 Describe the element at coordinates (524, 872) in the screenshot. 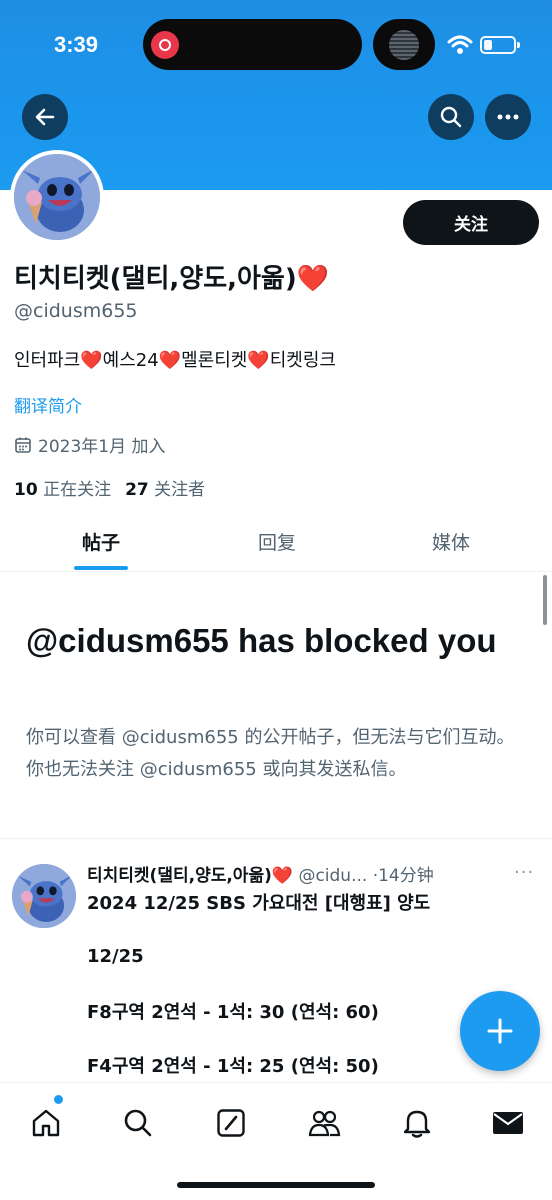

I see `post-more-button: ···` at that location.